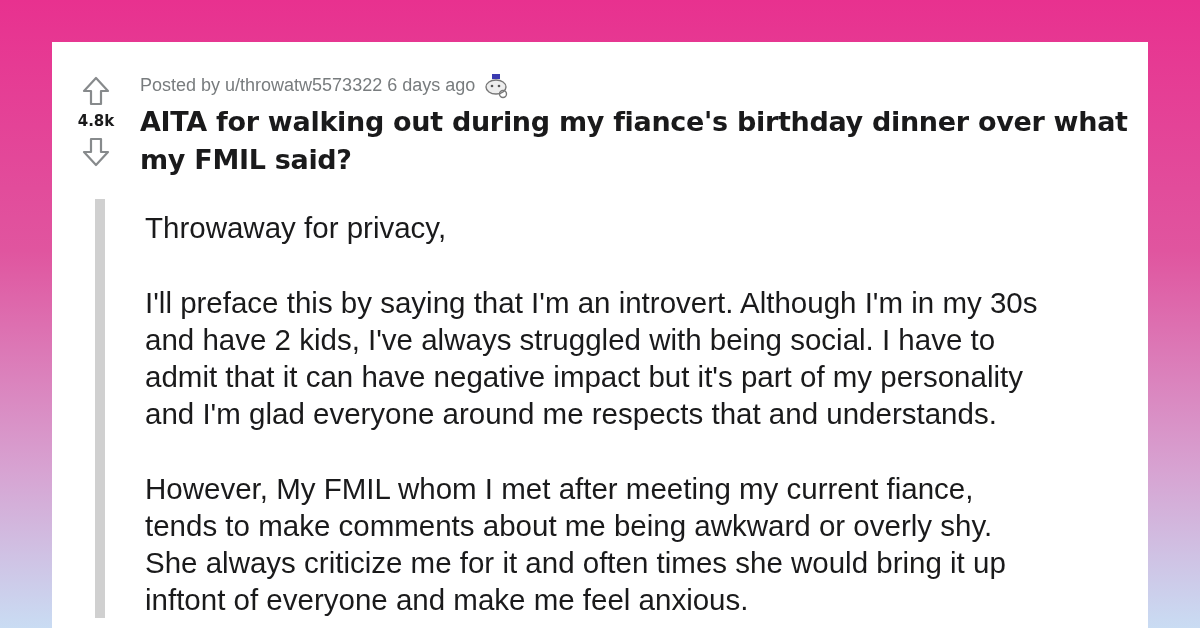  What do you see at coordinates (96, 121) in the screenshot?
I see `vote-count: 4.8k` at bounding box center [96, 121].